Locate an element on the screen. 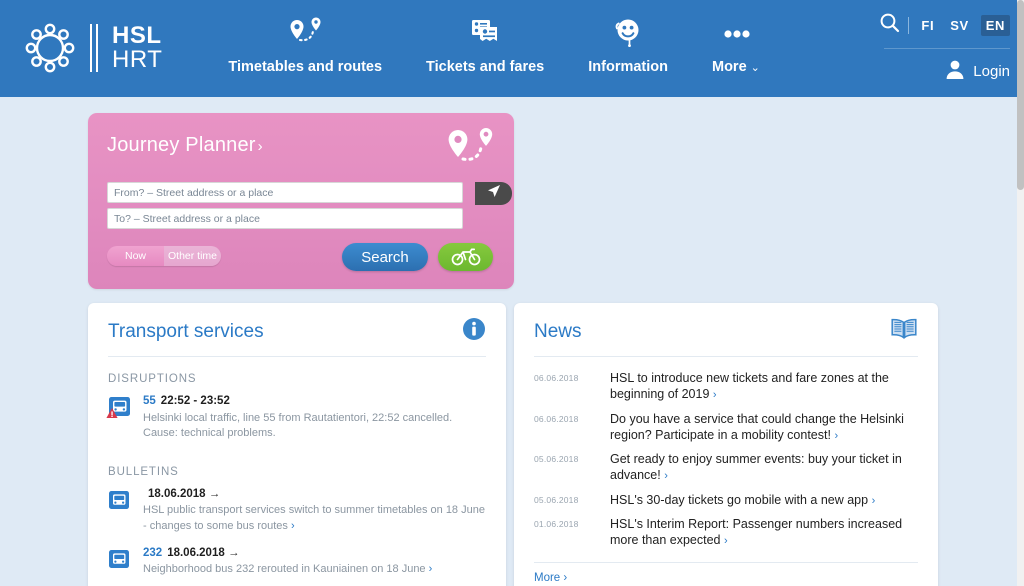  user-icon is located at coordinates (955, 71).